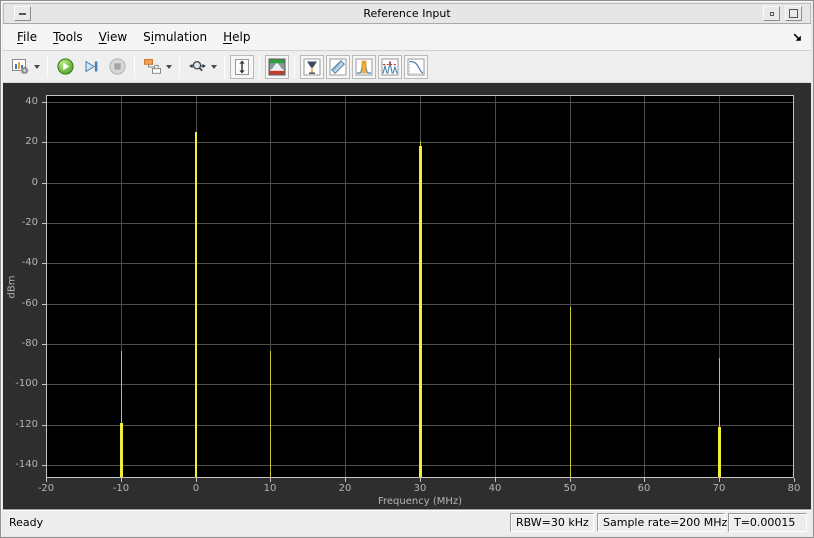 This screenshot has width=814, height=538. I want to click on y-tick-label: -140, so click(26, 464).